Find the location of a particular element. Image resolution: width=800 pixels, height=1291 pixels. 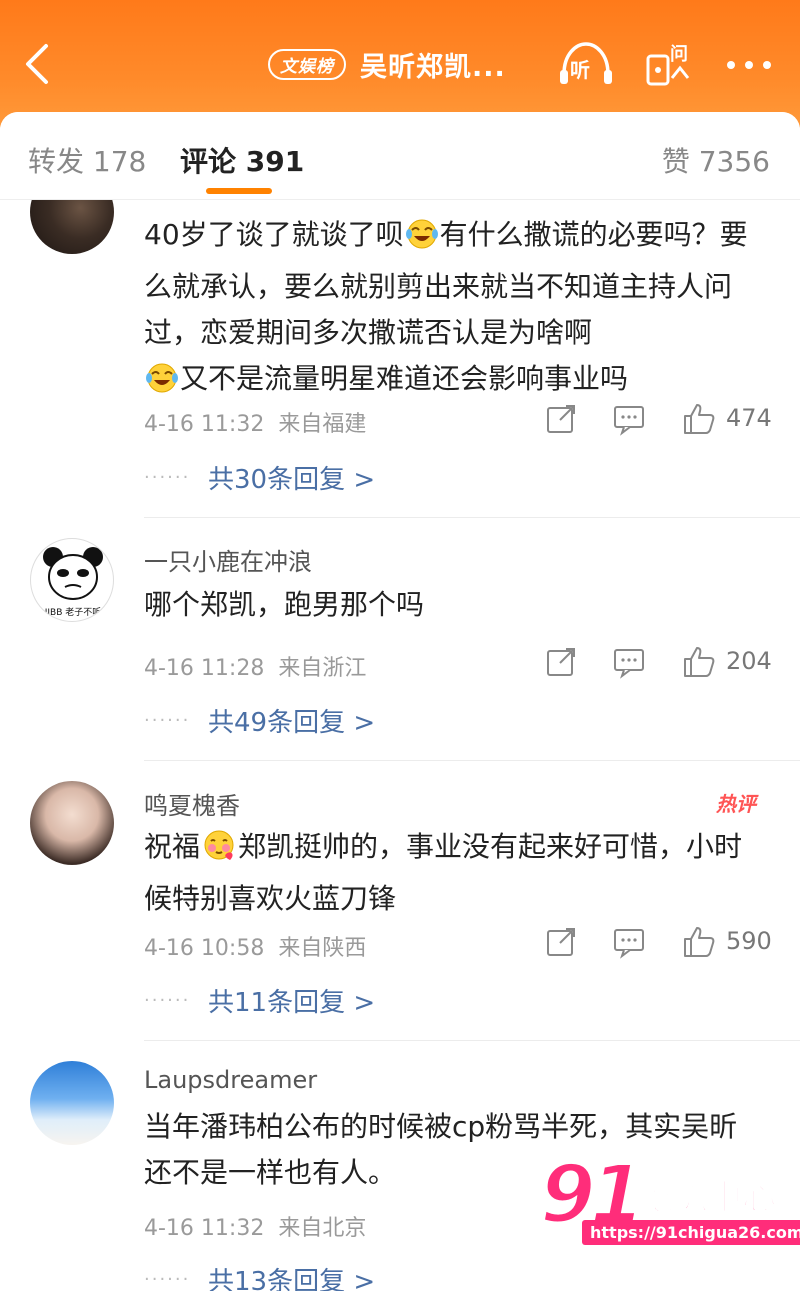

replies-link: ······ 共30条回复 > is located at coordinates (259, 477).